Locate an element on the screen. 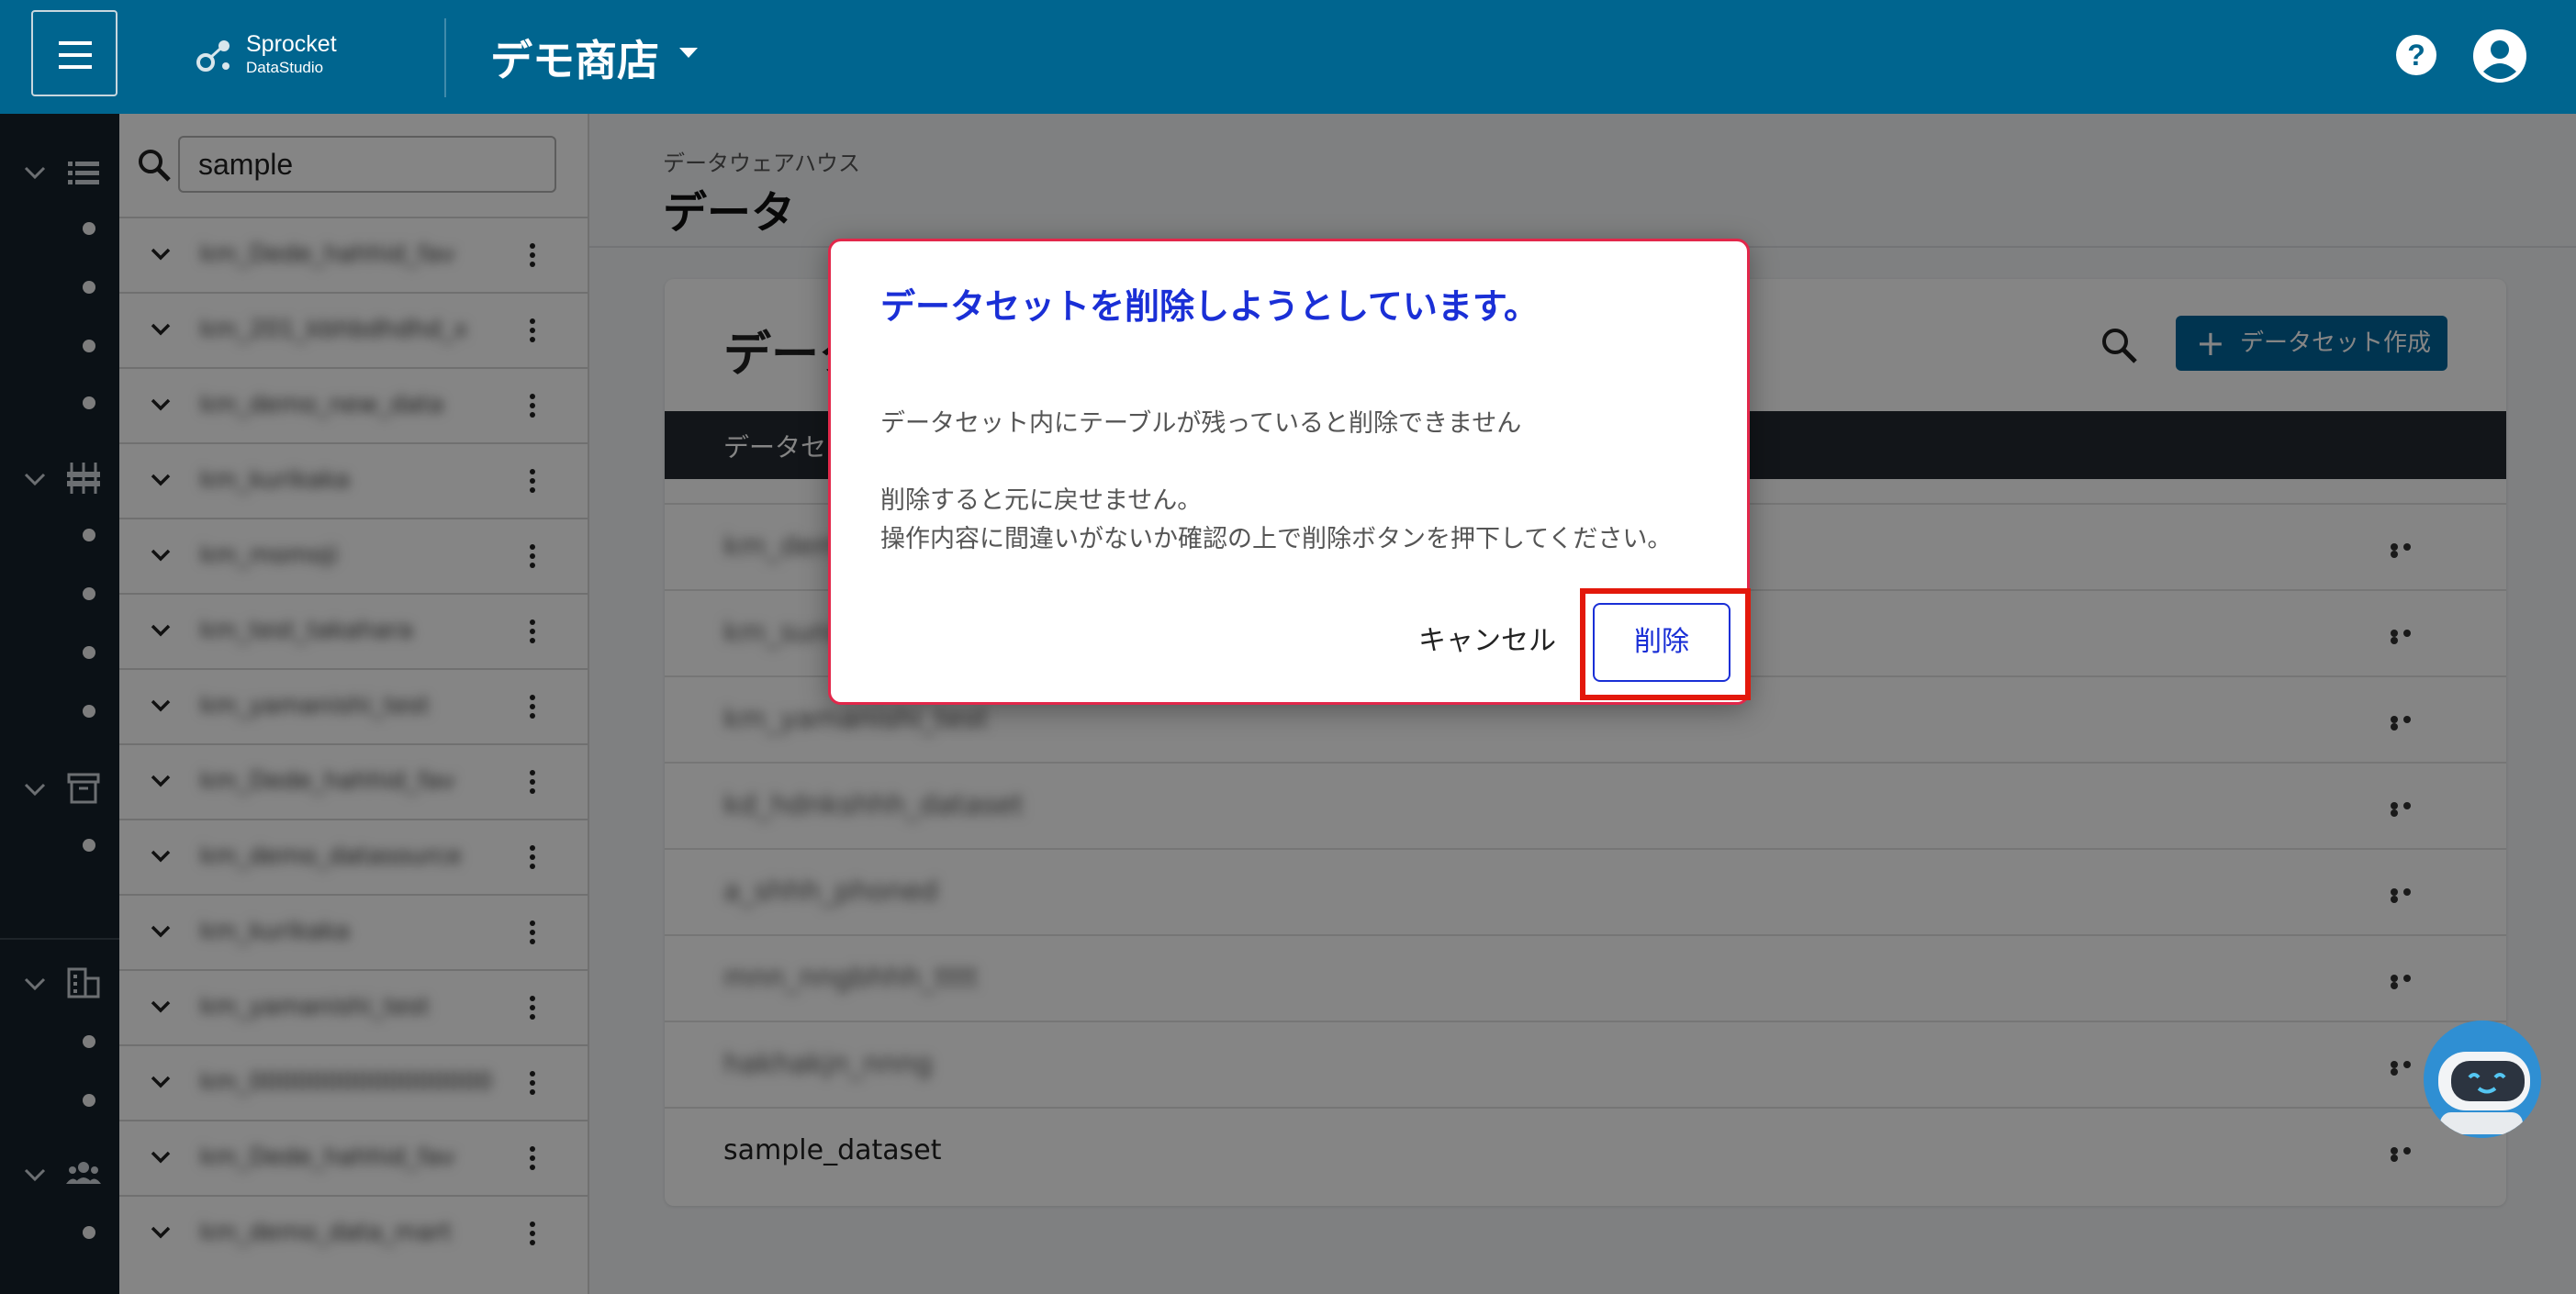 The height and width of the screenshot is (1294, 2576). cancel-button: キャンセル is located at coordinates (1487, 638).